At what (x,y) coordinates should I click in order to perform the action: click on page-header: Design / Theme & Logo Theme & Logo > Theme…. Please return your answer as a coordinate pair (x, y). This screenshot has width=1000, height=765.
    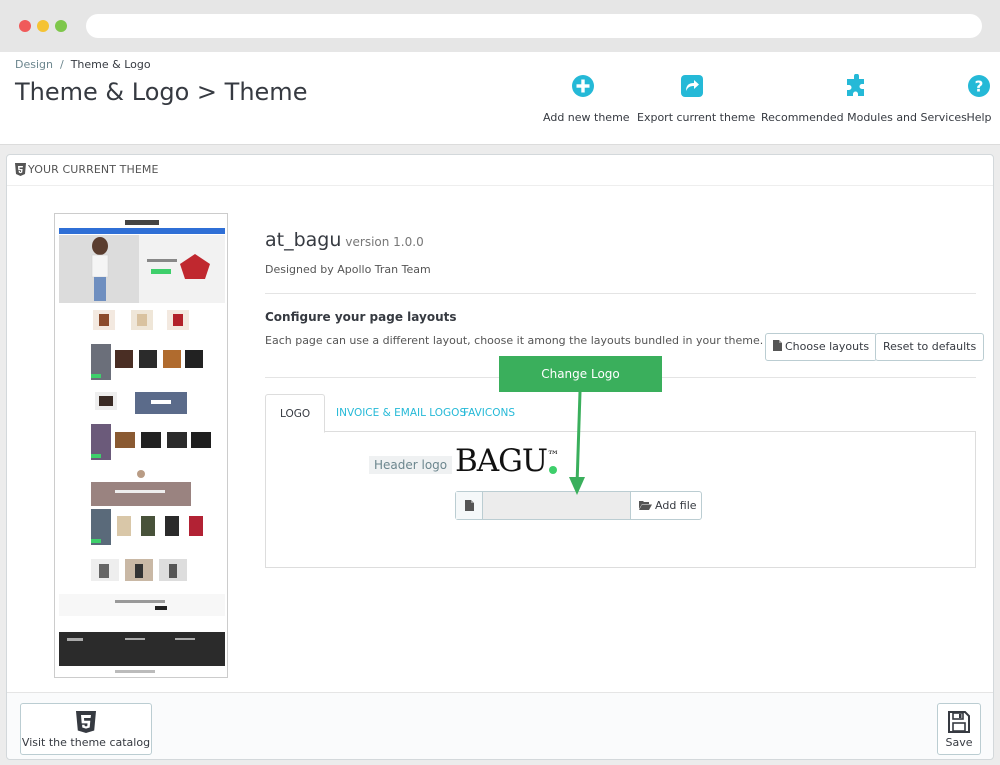
    Looking at the image, I should click on (500, 98).